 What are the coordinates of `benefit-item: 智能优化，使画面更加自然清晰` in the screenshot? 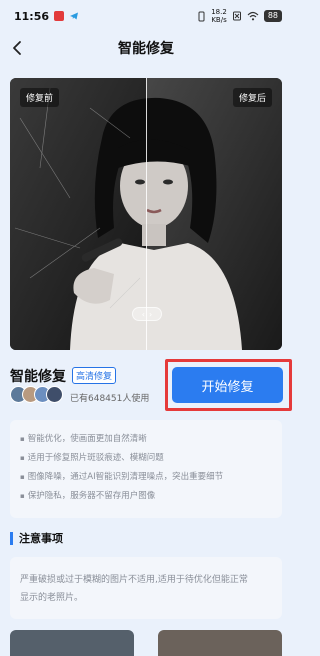 It's located at (146, 439).